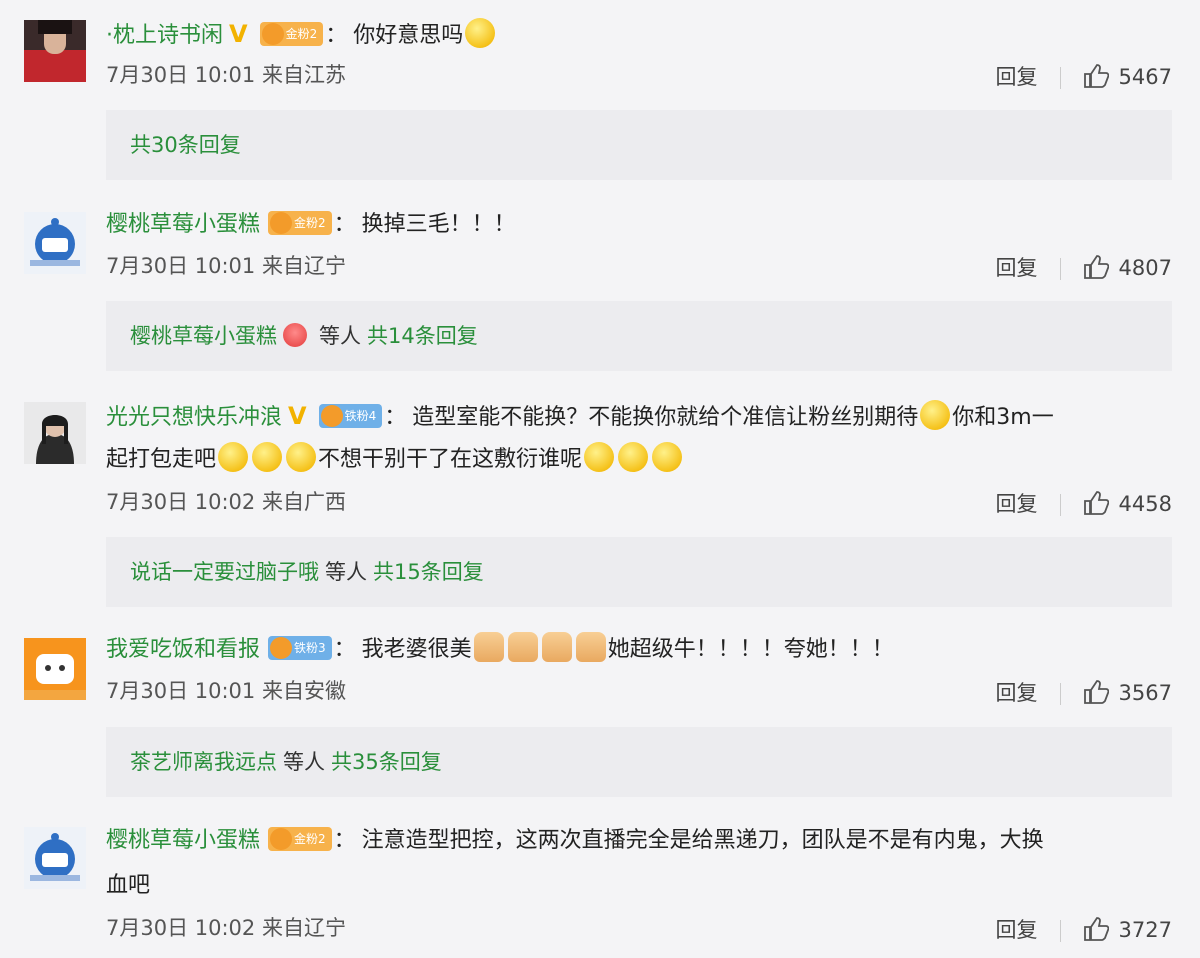  What do you see at coordinates (639, 762) in the screenshot?
I see `replies-summary: 茶艺师离我远点 等人 共35条回复` at bounding box center [639, 762].